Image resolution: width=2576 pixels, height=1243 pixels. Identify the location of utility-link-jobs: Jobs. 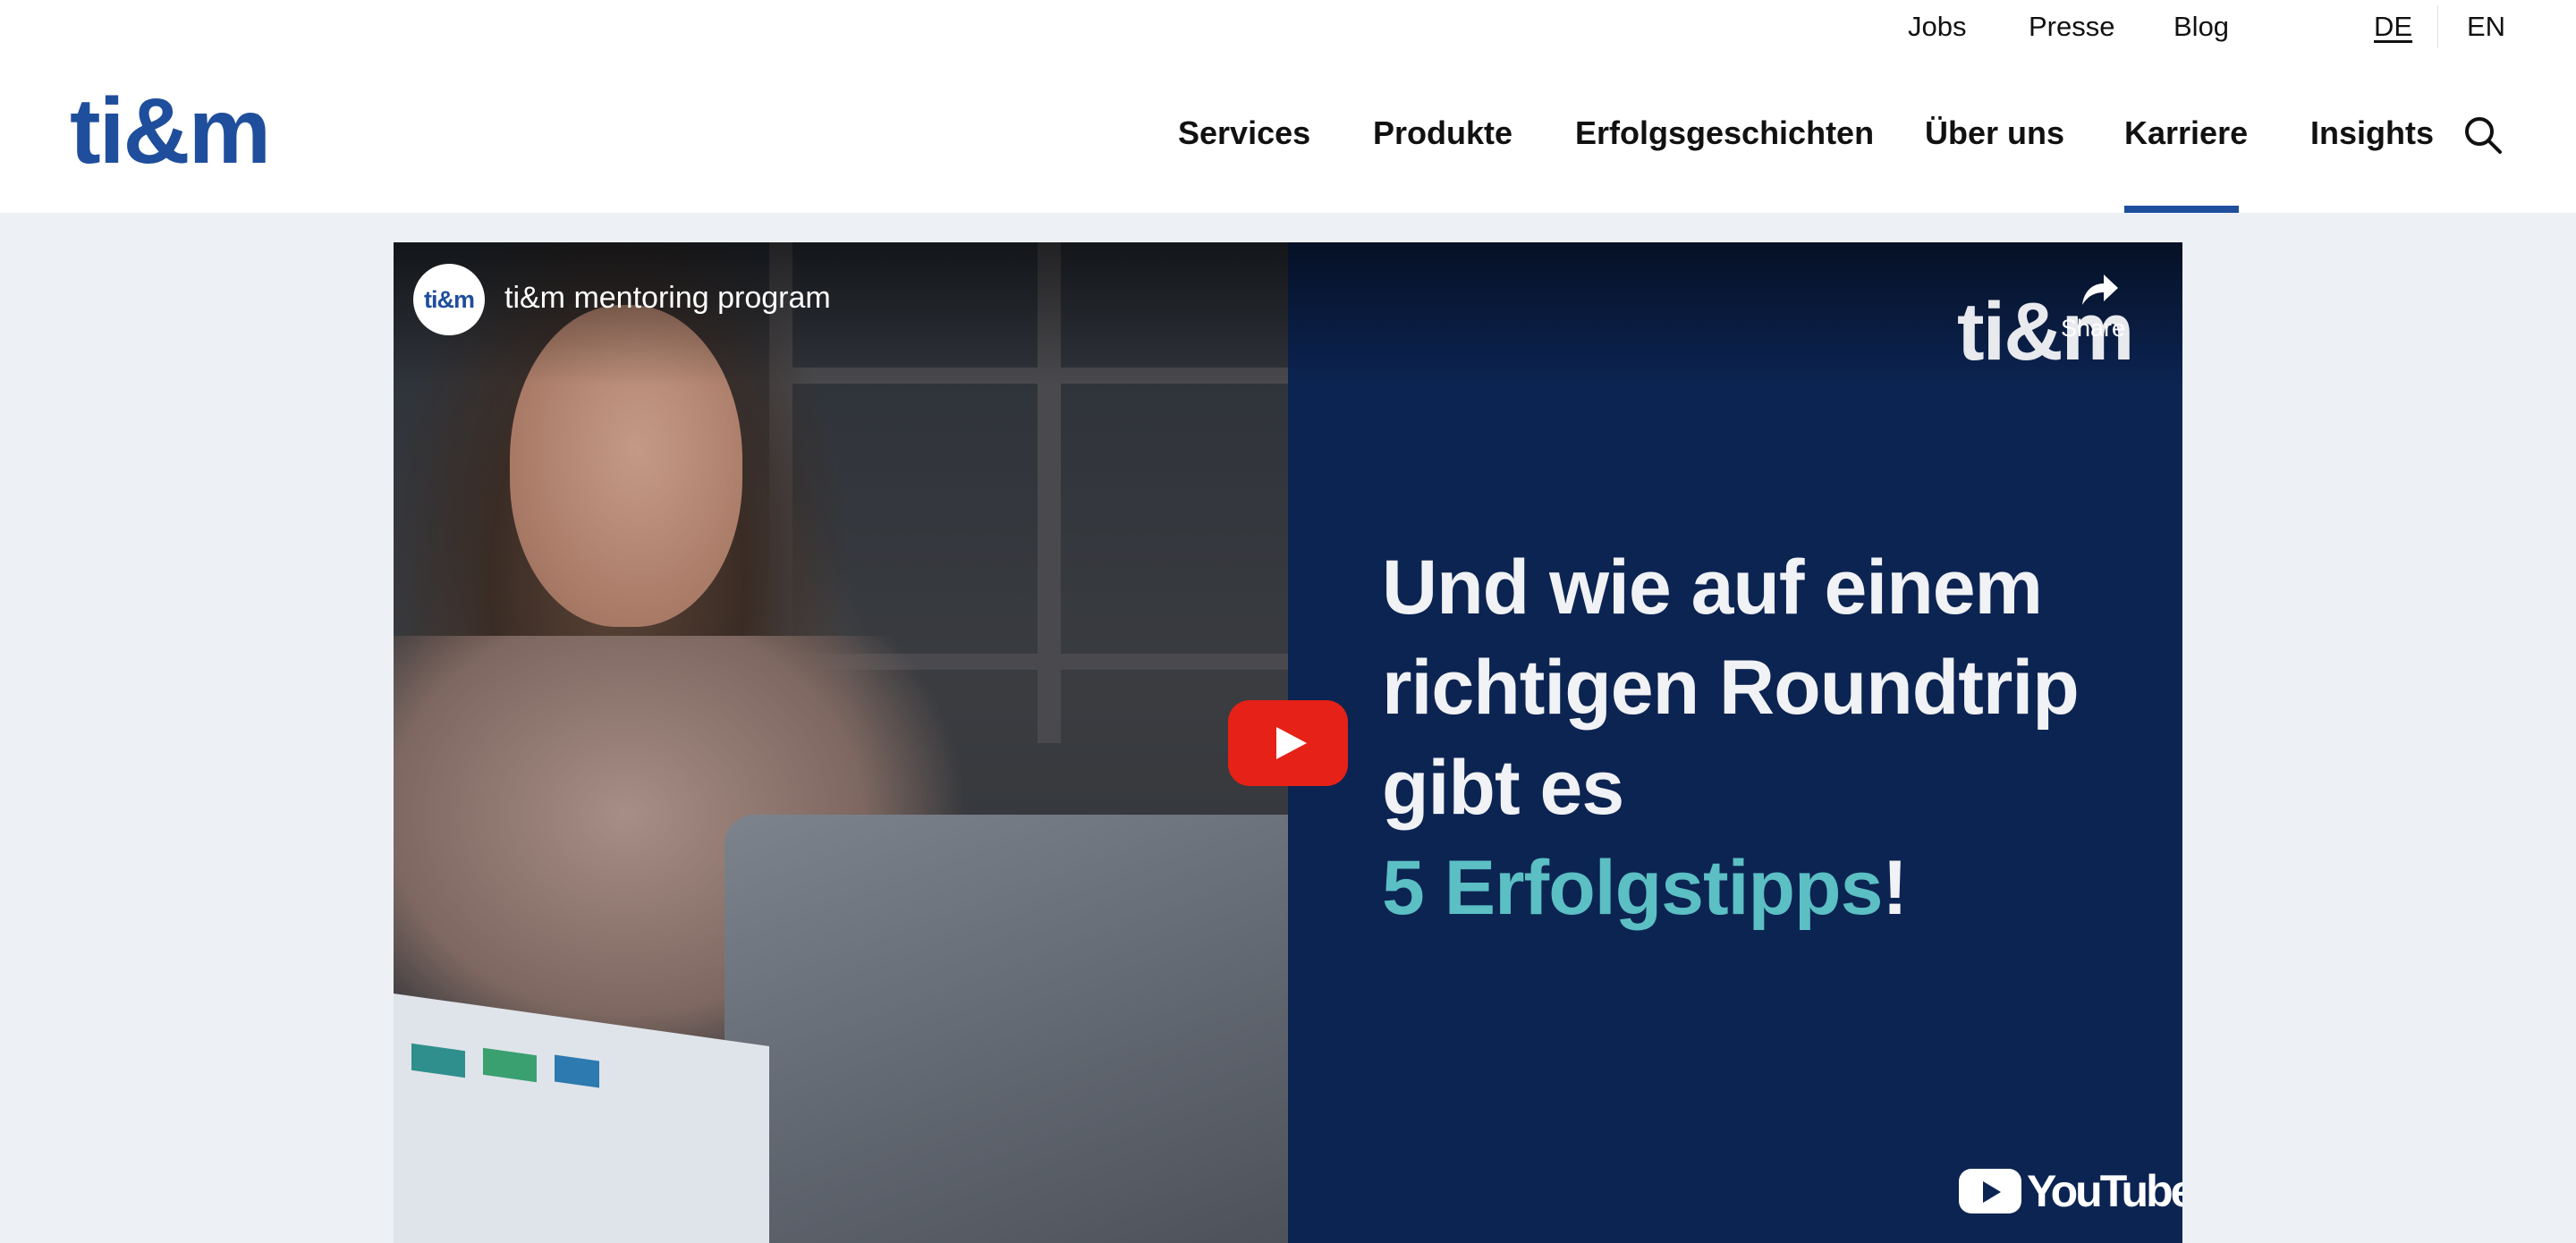
(1937, 27).